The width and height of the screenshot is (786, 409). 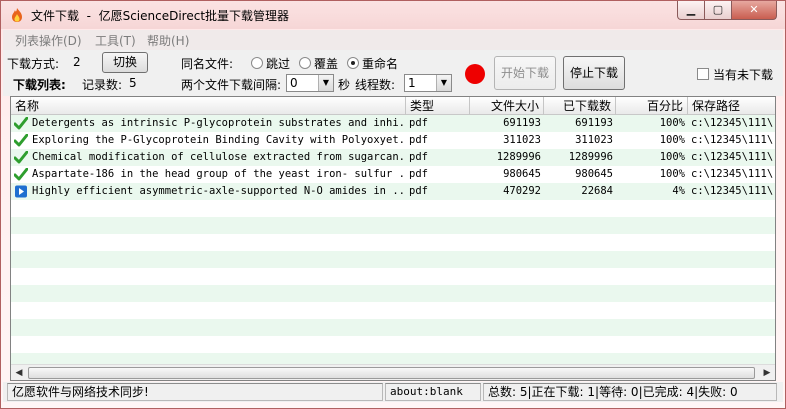 I want to click on download-mode-label: 下载方式:, so click(x=33, y=64).